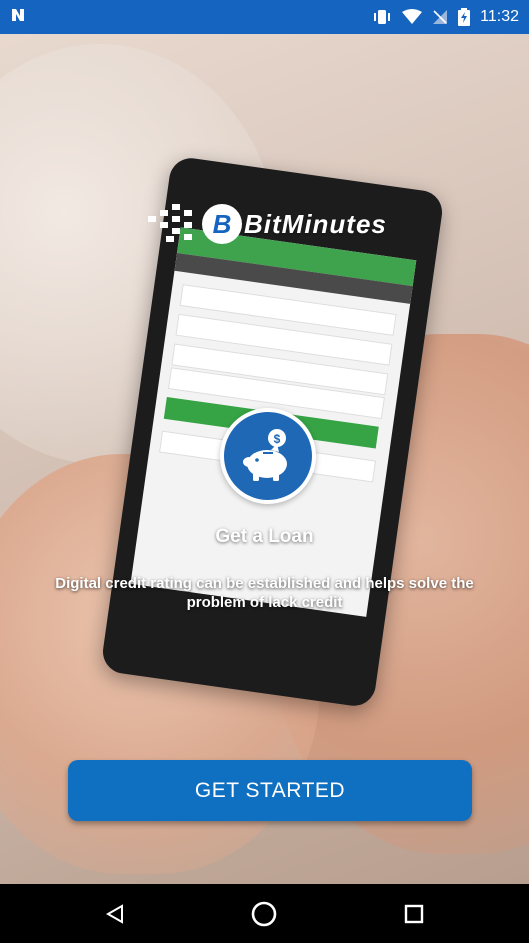 The height and width of the screenshot is (943, 529). I want to click on bitminutes-logo-icon: B, so click(195, 224).